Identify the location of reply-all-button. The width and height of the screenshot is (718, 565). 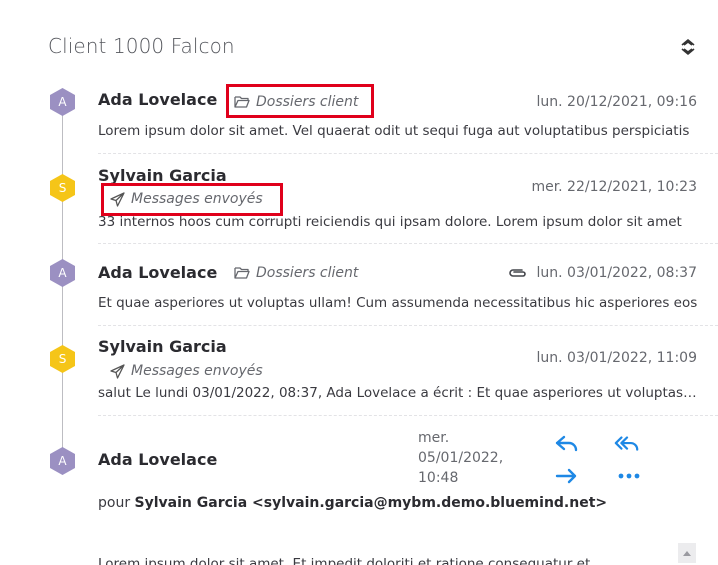
(627, 444).